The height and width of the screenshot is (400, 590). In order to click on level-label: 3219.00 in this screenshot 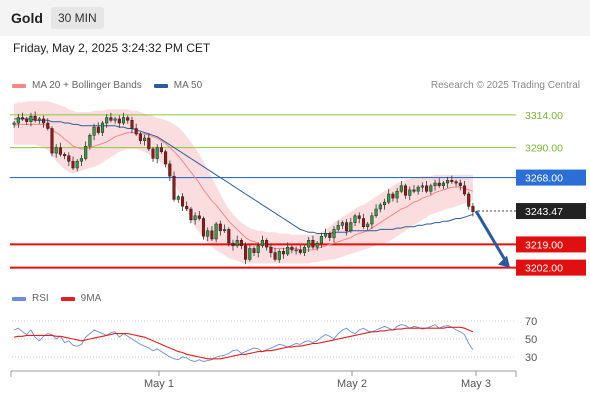, I will do `click(544, 245)`.